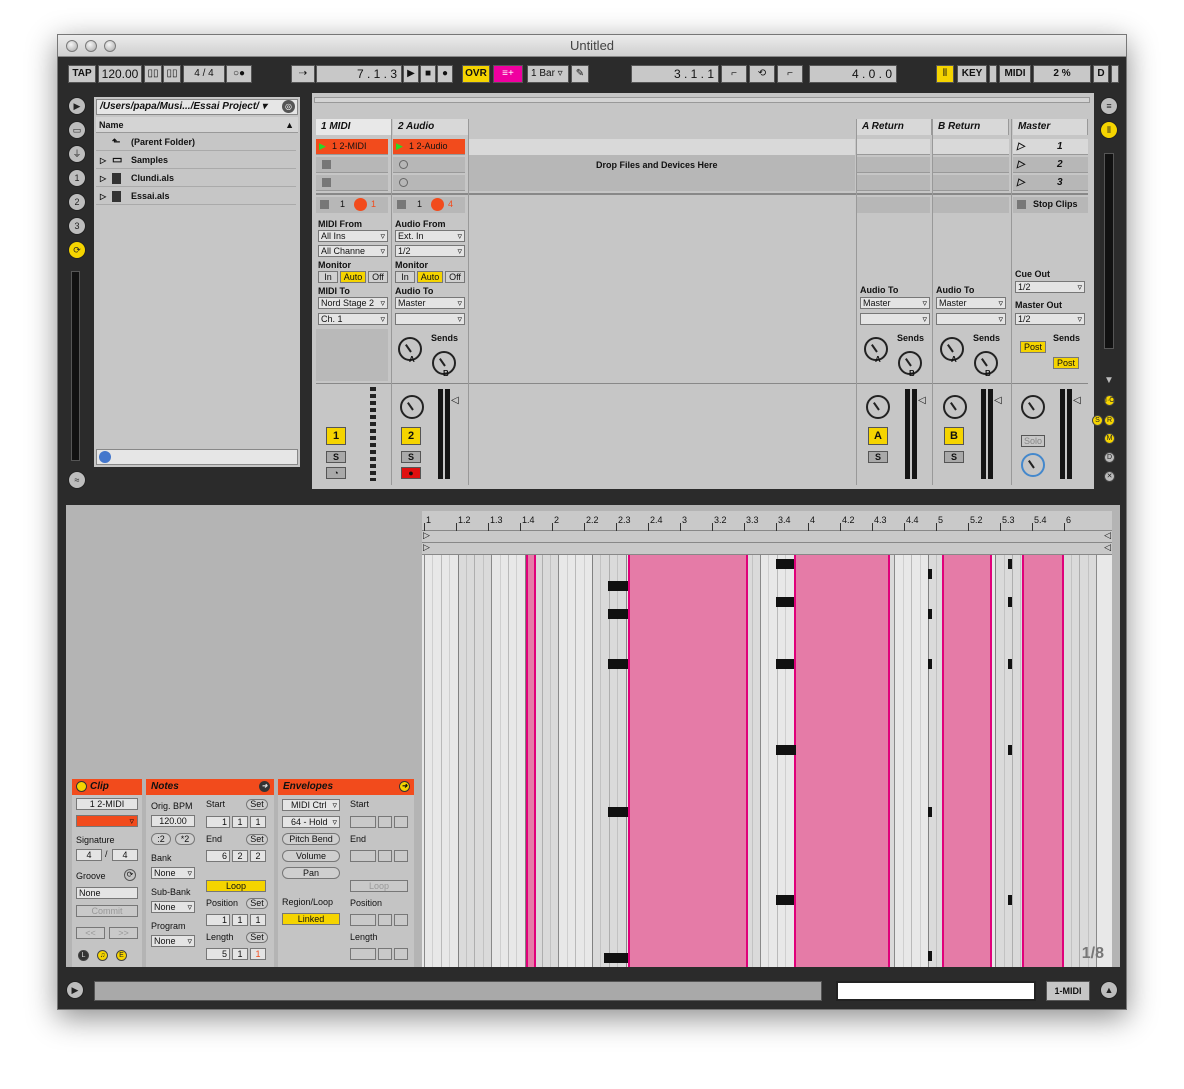 The image size is (1184, 1089). What do you see at coordinates (77, 226) in the screenshot?
I see `places-3-icon: 3` at bounding box center [77, 226].